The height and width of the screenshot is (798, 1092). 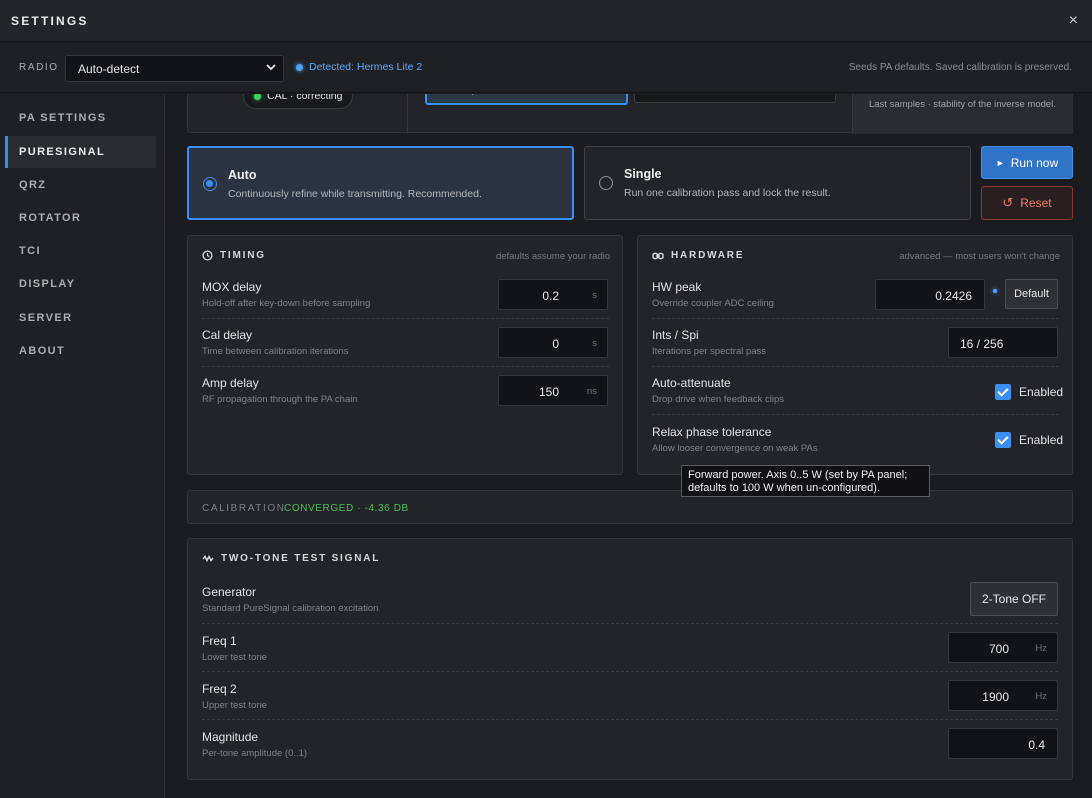 What do you see at coordinates (366, 67) in the screenshot?
I see `detected-text: Detected: Hermes Lite 2` at bounding box center [366, 67].